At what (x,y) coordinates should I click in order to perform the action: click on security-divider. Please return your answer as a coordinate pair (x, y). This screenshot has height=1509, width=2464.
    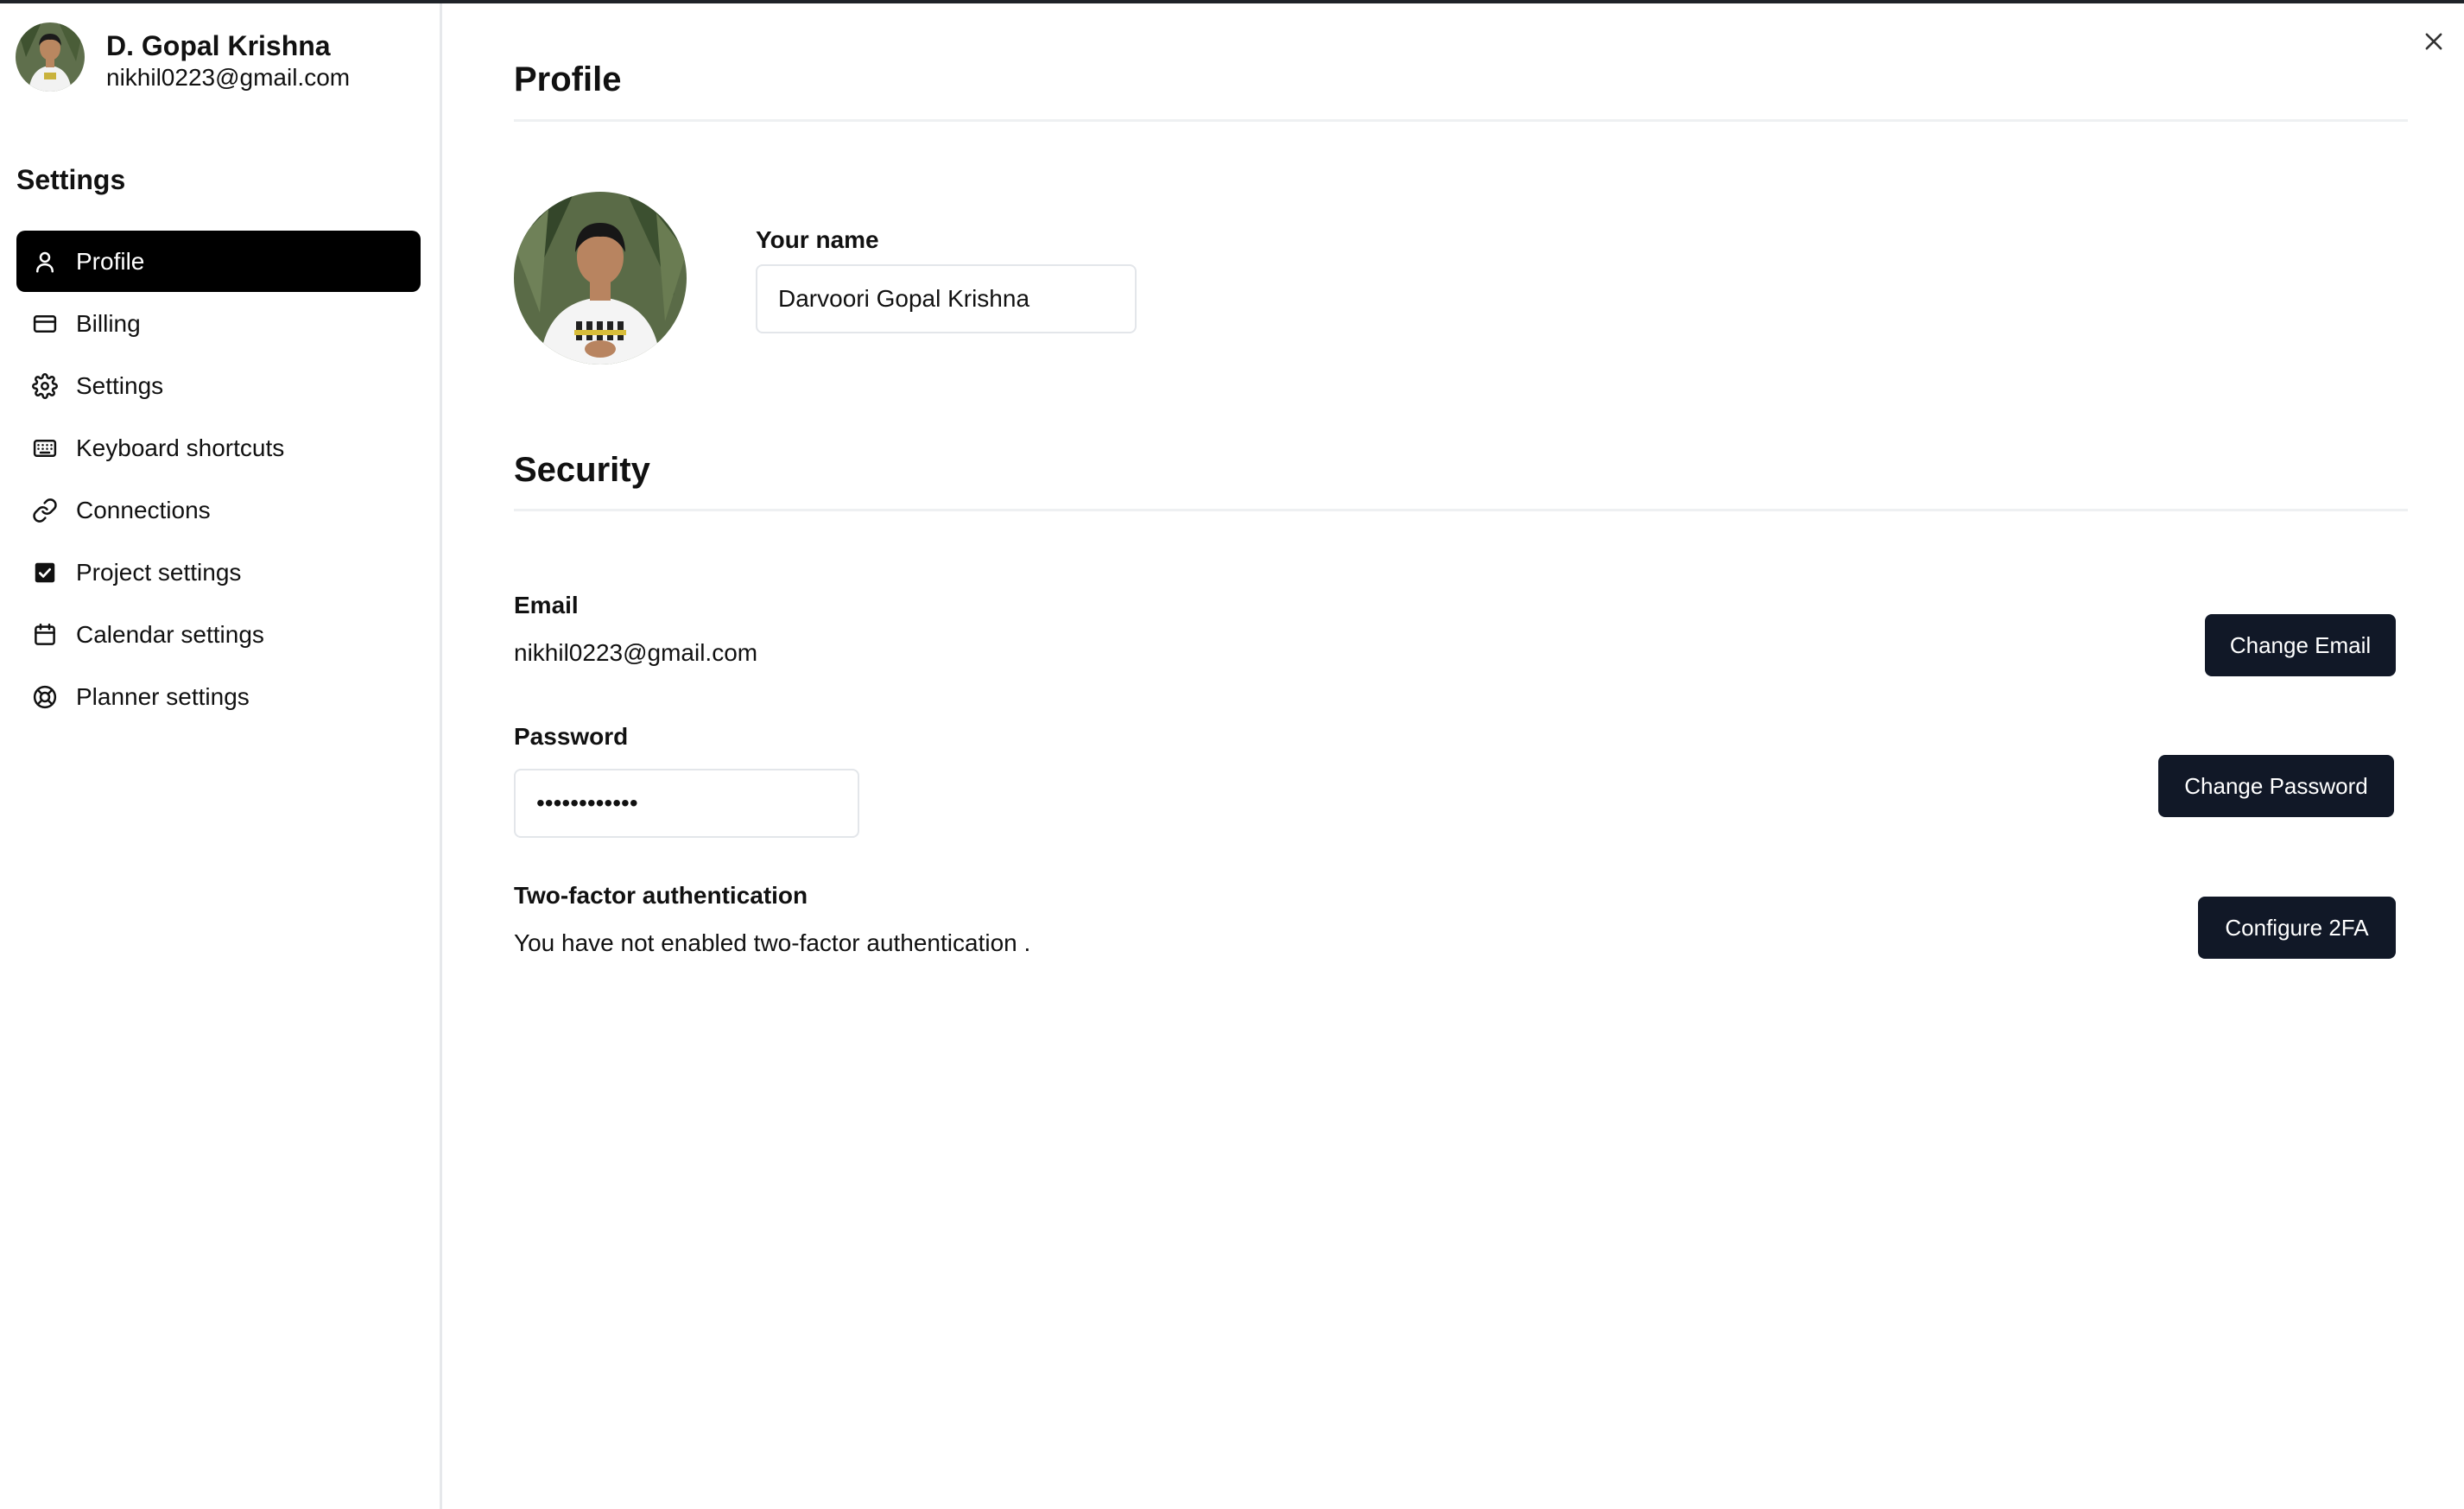
    Looking at the image, I should click on (1461, 510).